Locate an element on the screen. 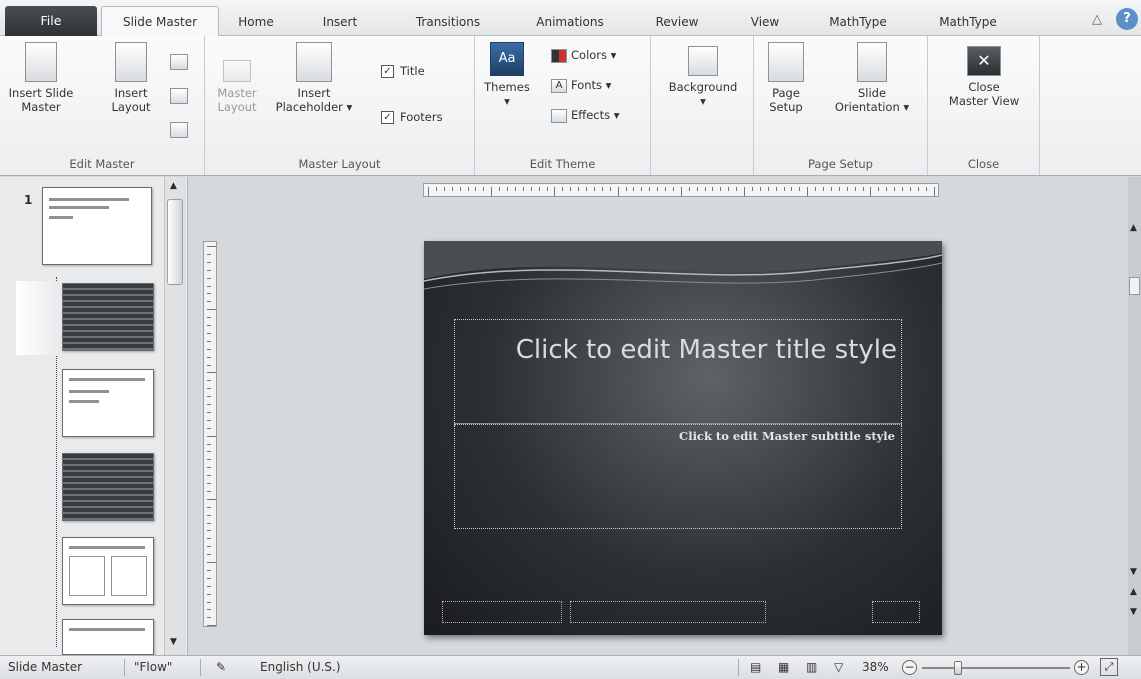 This screenshot has width=1141, height=679. slide-orientation-button: Slide Orientation ▾ is located at coordinates (872, 78).